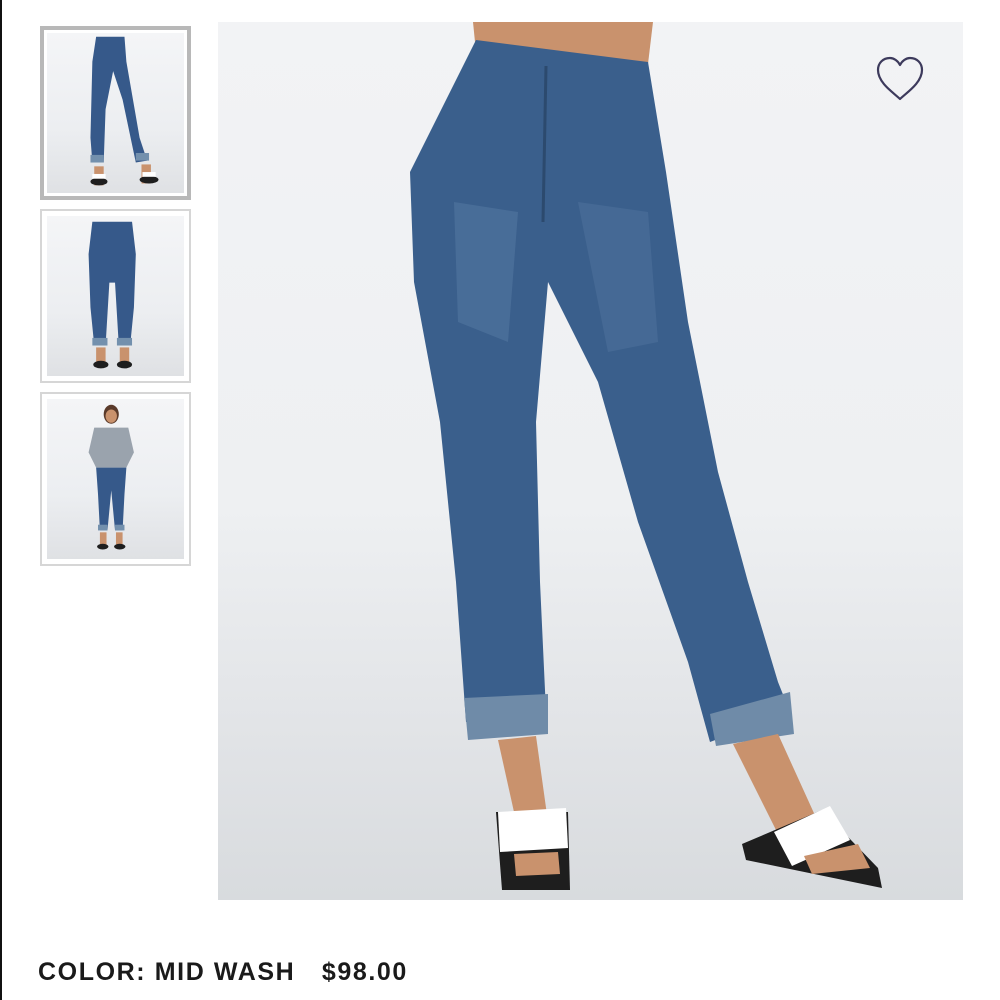  I want to click on color-label: COLOR: MID WASH, so click(167, 972).